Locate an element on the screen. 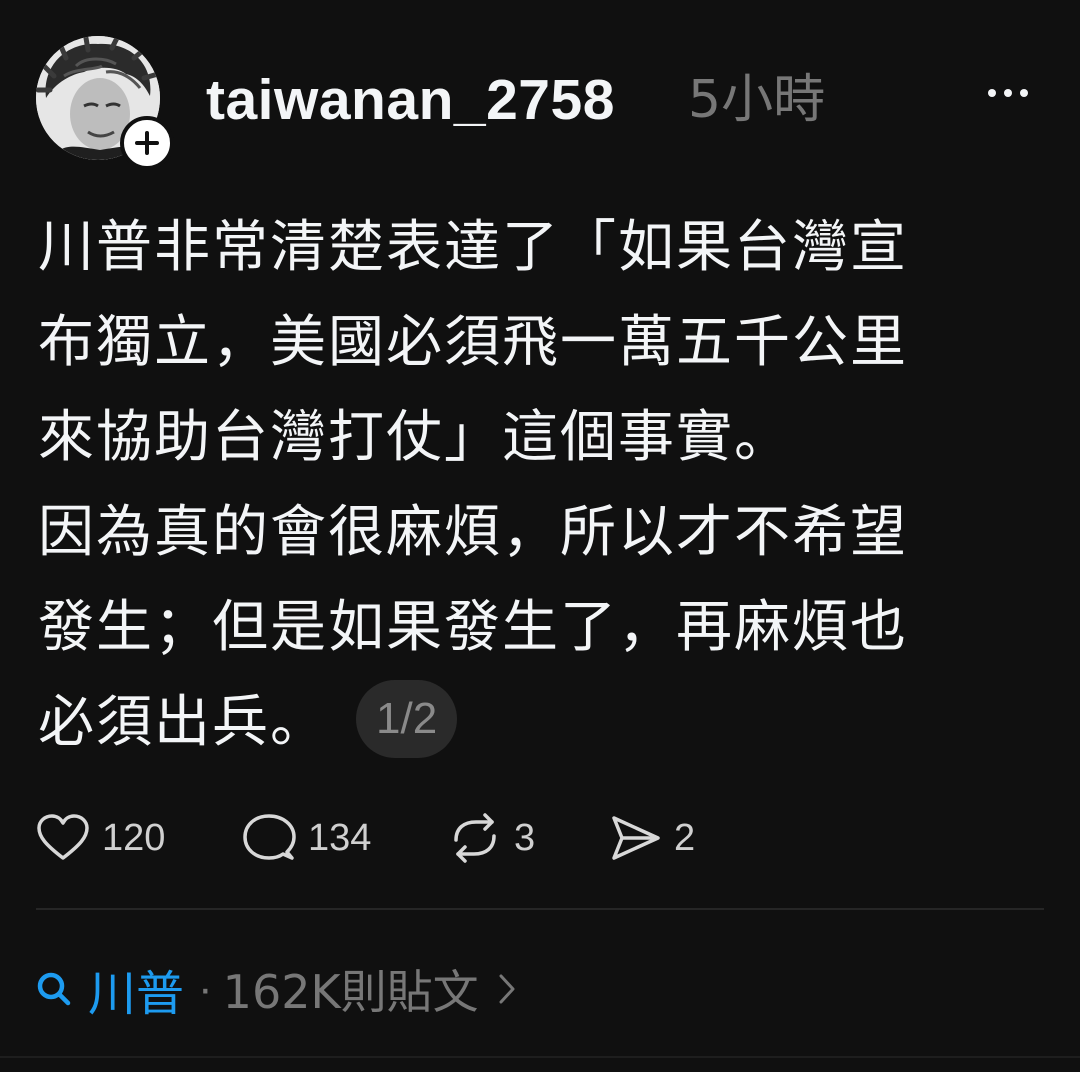 The height and width of the screenshot is (1072, 1080). follow-button is located at coordinates (147, 143).